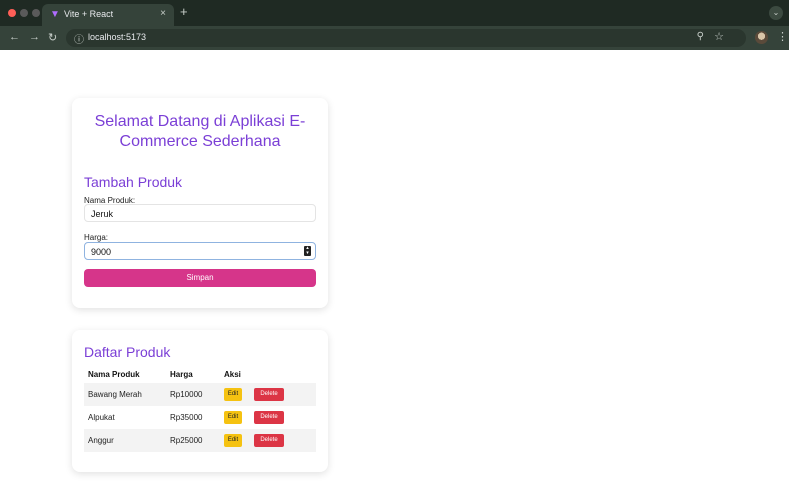 The width and height of the screenshot is (789, 487). I want to click on table-row: Bawang Merah Rp10000 Edit Delete, so click(200, 394).